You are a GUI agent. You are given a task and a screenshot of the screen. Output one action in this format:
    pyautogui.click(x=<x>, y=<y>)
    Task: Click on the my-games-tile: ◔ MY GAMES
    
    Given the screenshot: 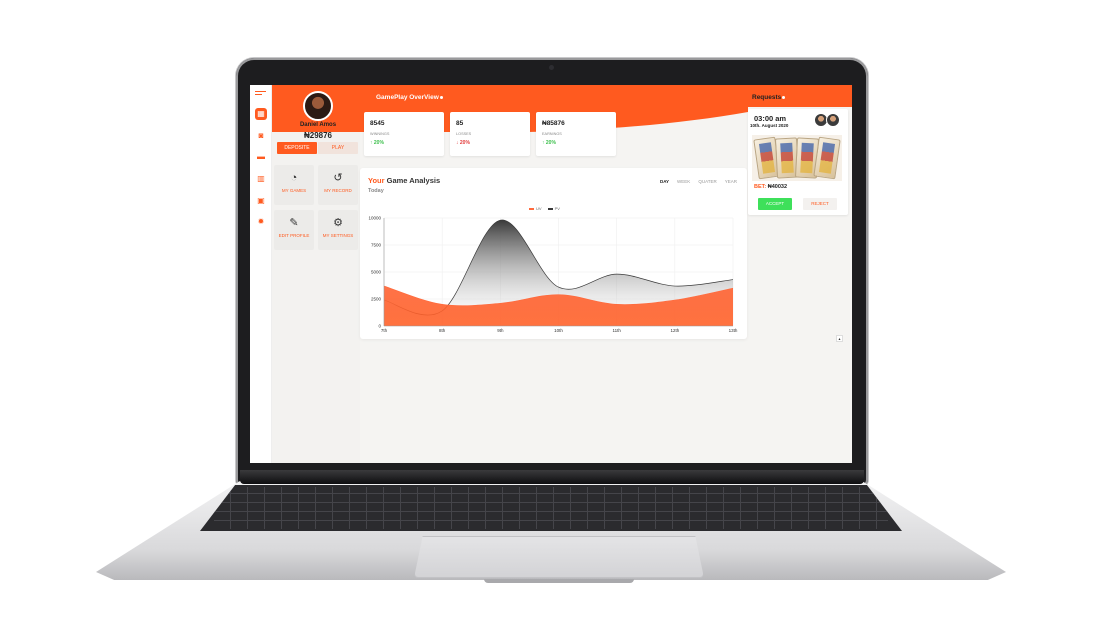 What is the action you would take?
    pyautogui.click(x=294, y=185)
    